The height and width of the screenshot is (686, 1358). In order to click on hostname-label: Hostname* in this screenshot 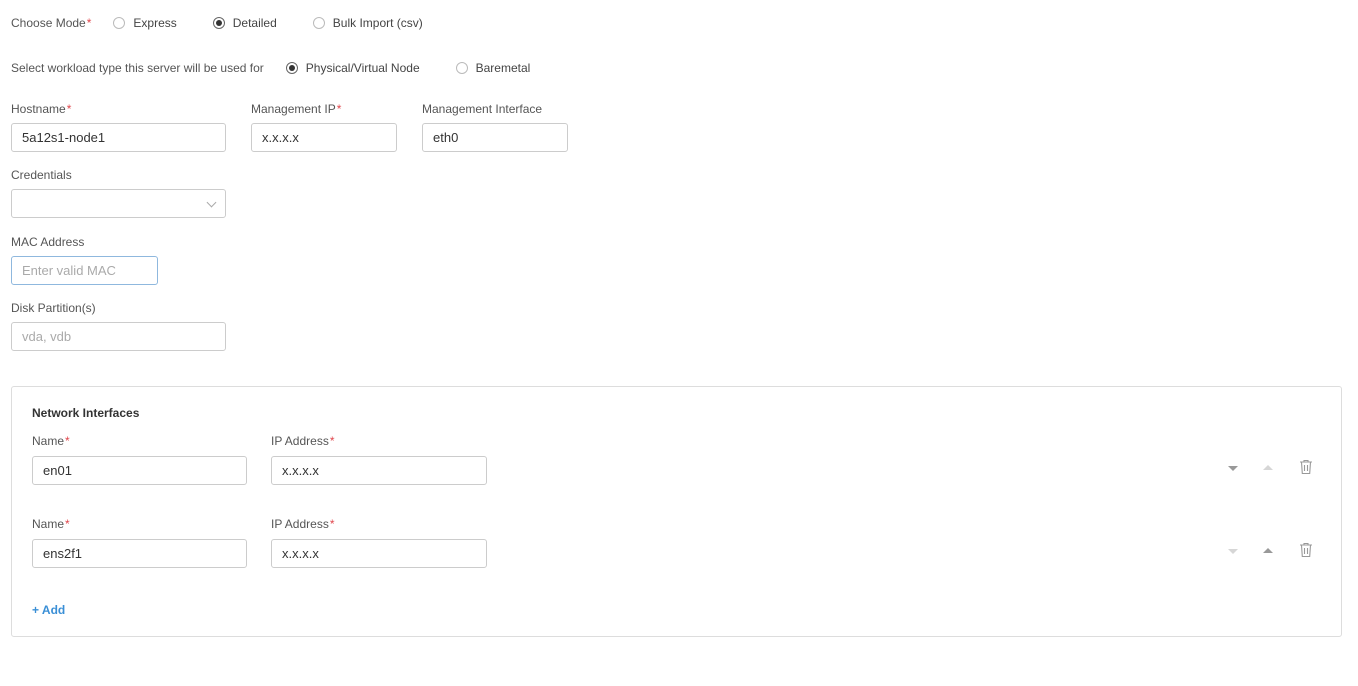, I will do `click(41, 109)`.